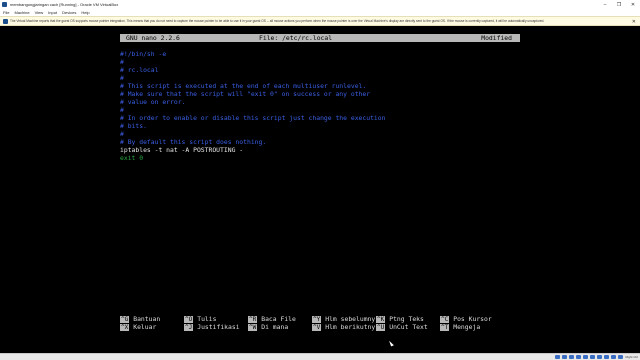 This screenshot has height=360, width=640. What do you see at coordinates (317, 319) in the screenshot?
I see `shortcut-key: ^Y` at bounding box center [317, 319].